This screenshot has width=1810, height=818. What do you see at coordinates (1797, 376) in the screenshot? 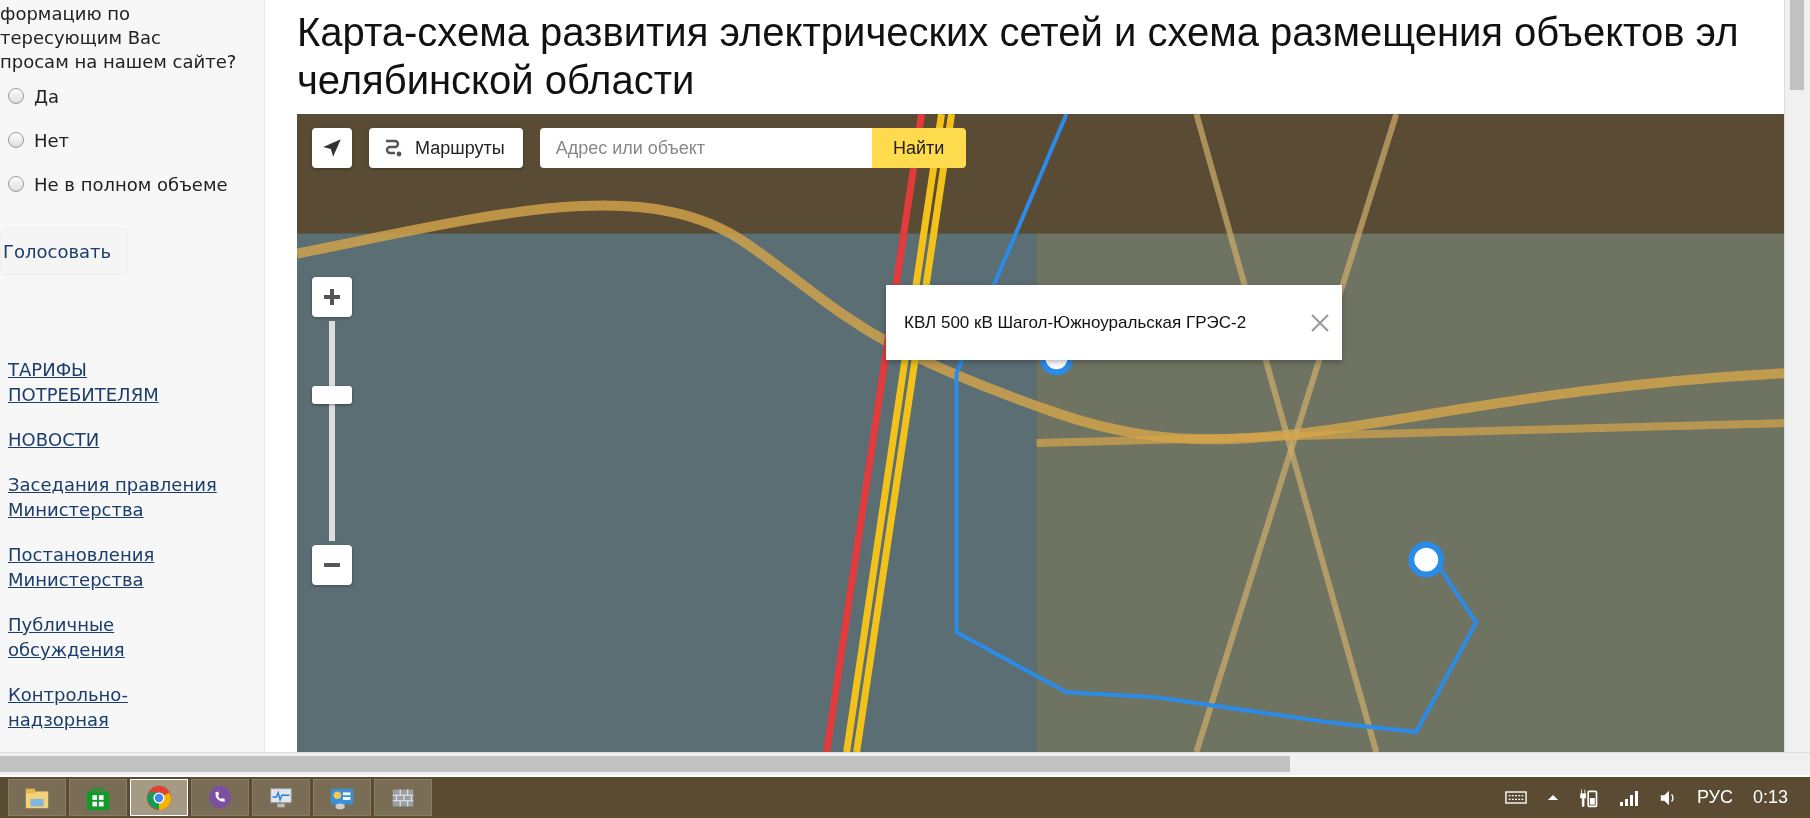
I see `vertical-scrollbar` at bounding box center [1797, 376].